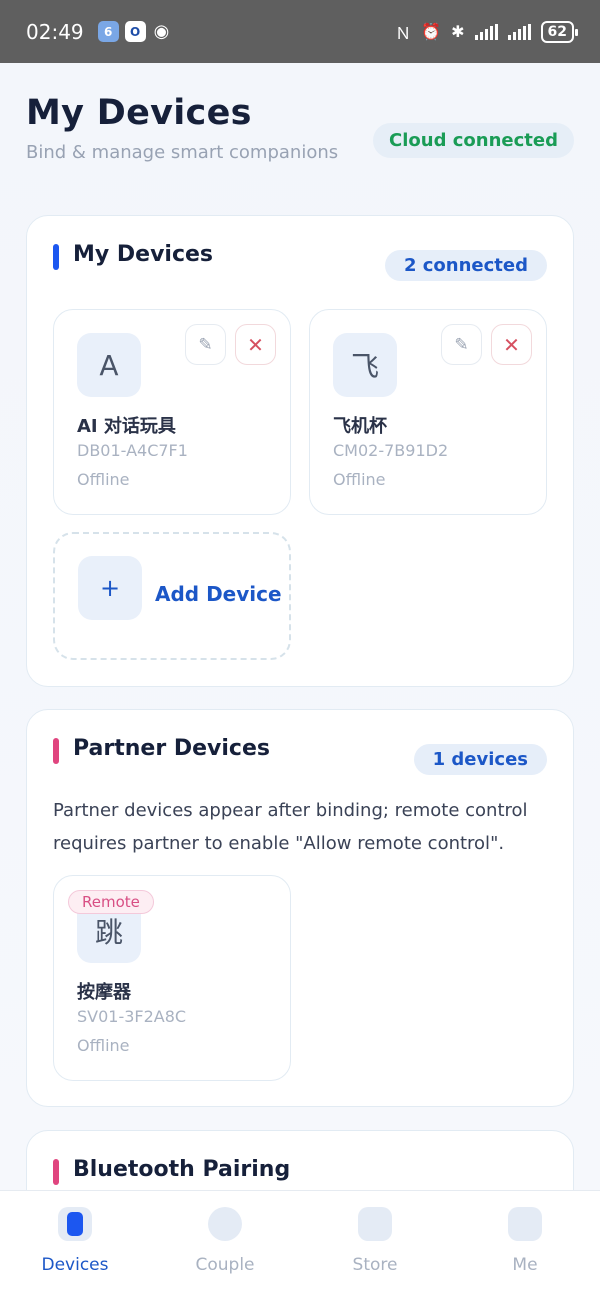 This screenshot has width=600, height=1291. Describe the element at coordinates (172, 412) in the screenshot. I see `device-card: A ✎ ✕ AI 对话玩具 DB01-A4C7F1 Offline` at that location.